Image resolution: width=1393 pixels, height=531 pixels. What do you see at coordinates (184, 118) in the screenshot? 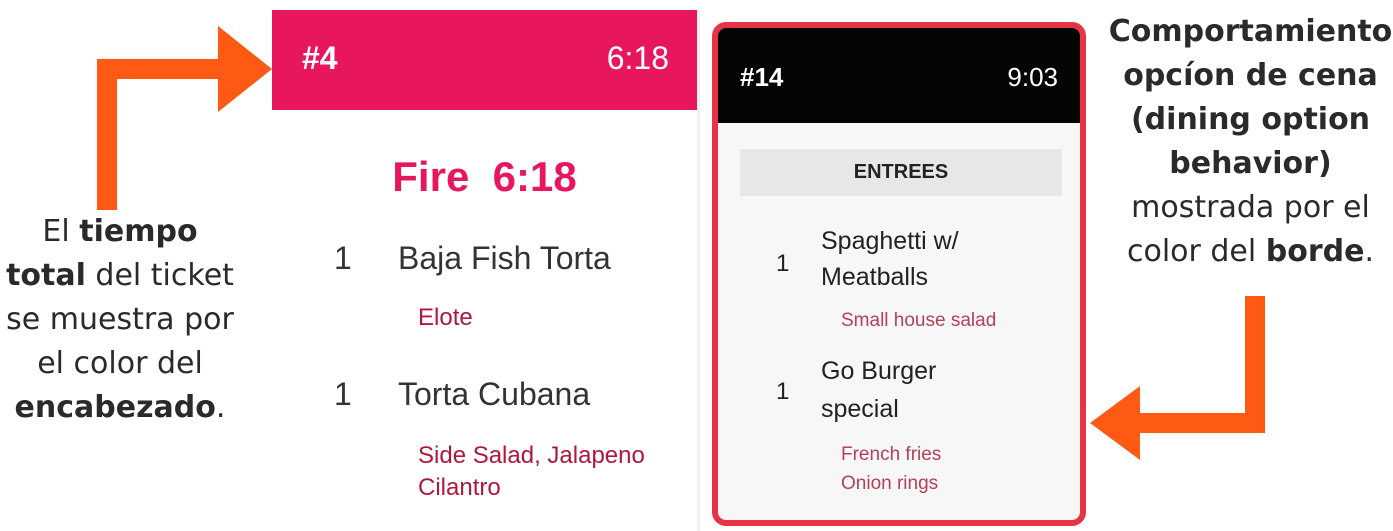
I see `arrow-to-header-icon` at bounding box center [184, 118].